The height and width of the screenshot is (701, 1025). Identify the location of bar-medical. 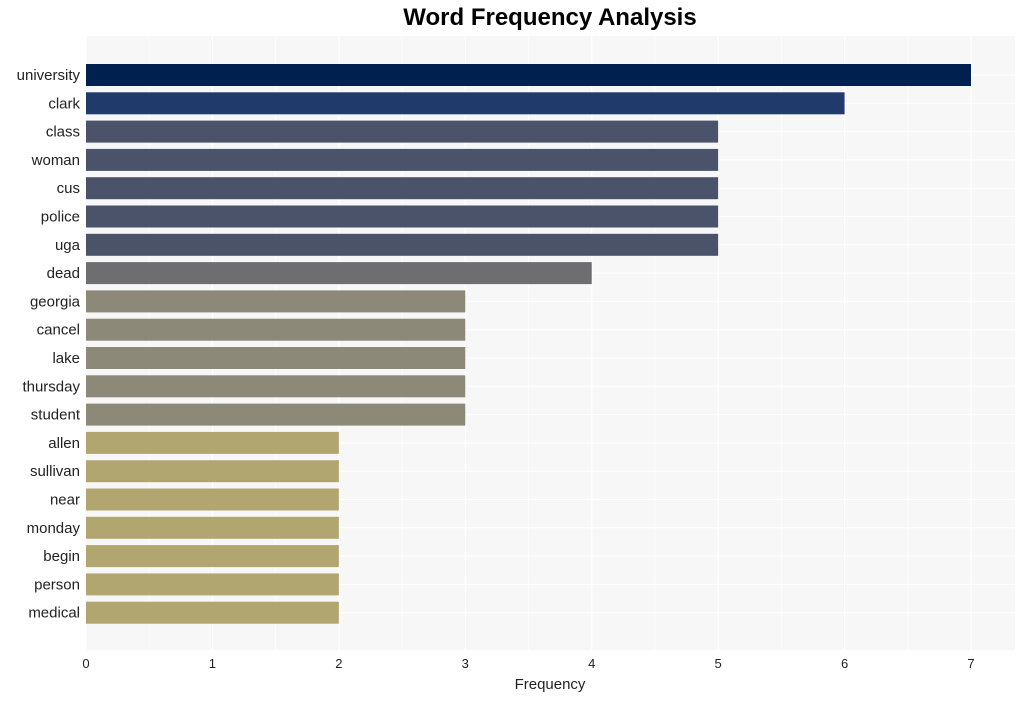
(212, 612).